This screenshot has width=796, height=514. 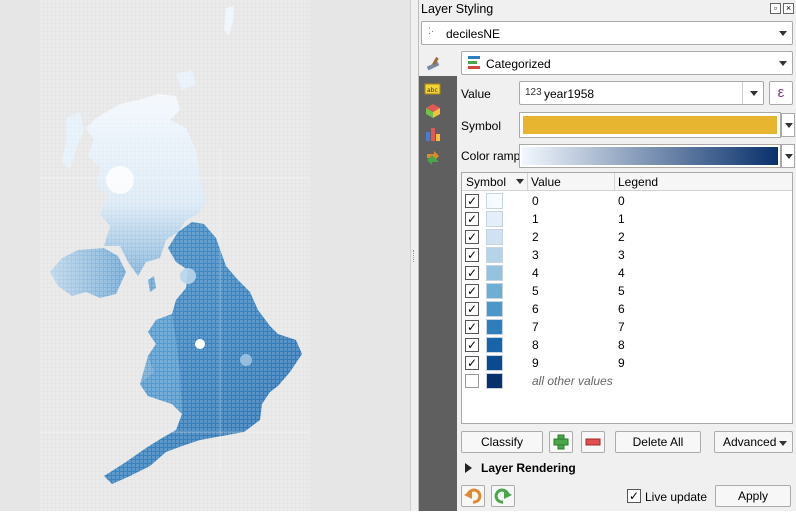 What do you see at coordinates (503, 496) in the screenshot?
I see `redo-button` at bounding box center [503, 496].